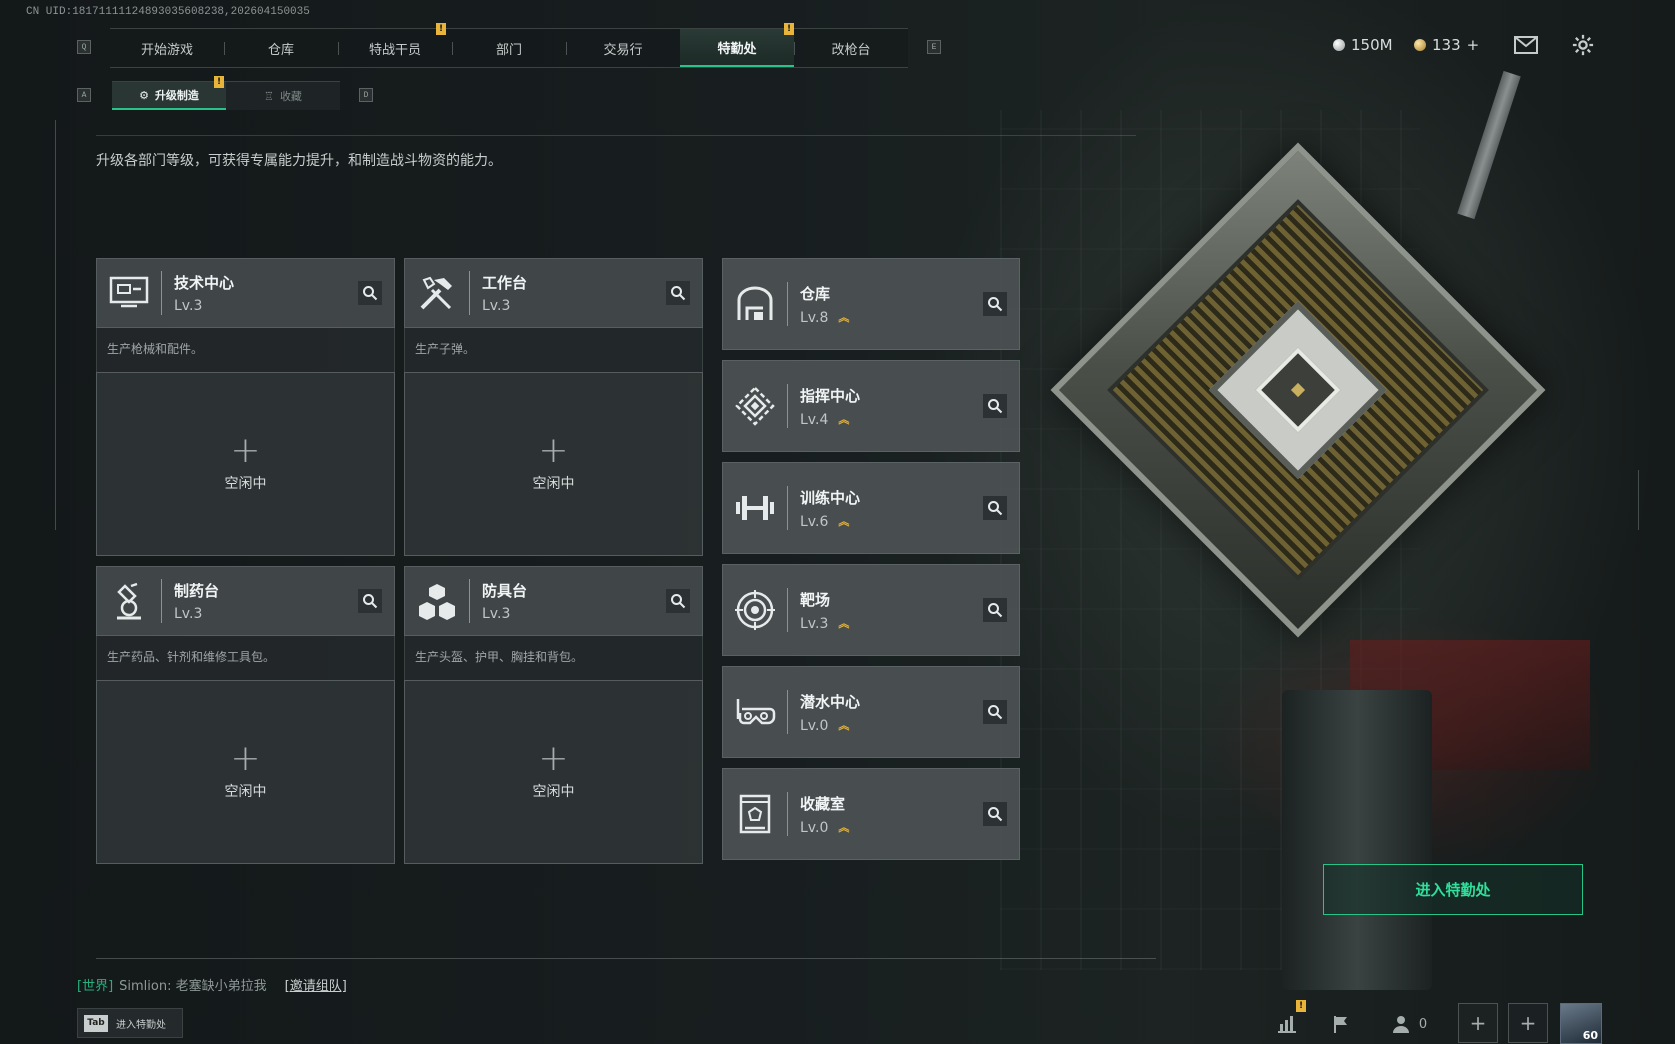 The image size is (1675, 1044). Describe the element at coordinates (1363, 45) in the screenshot. I see `silver-currency: 150M` at that location.